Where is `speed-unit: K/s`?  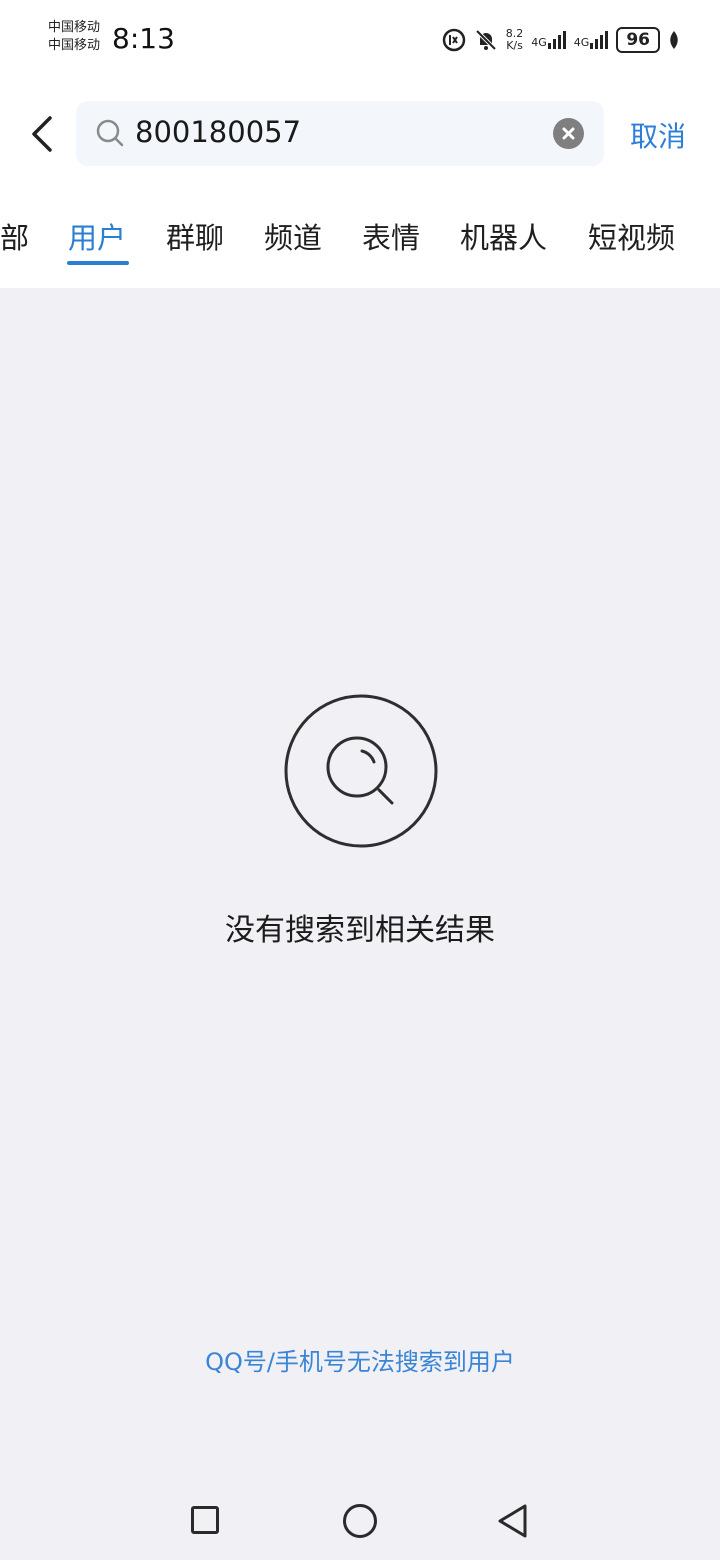 speed-unit: K/s is located at coordinates (514, 45).